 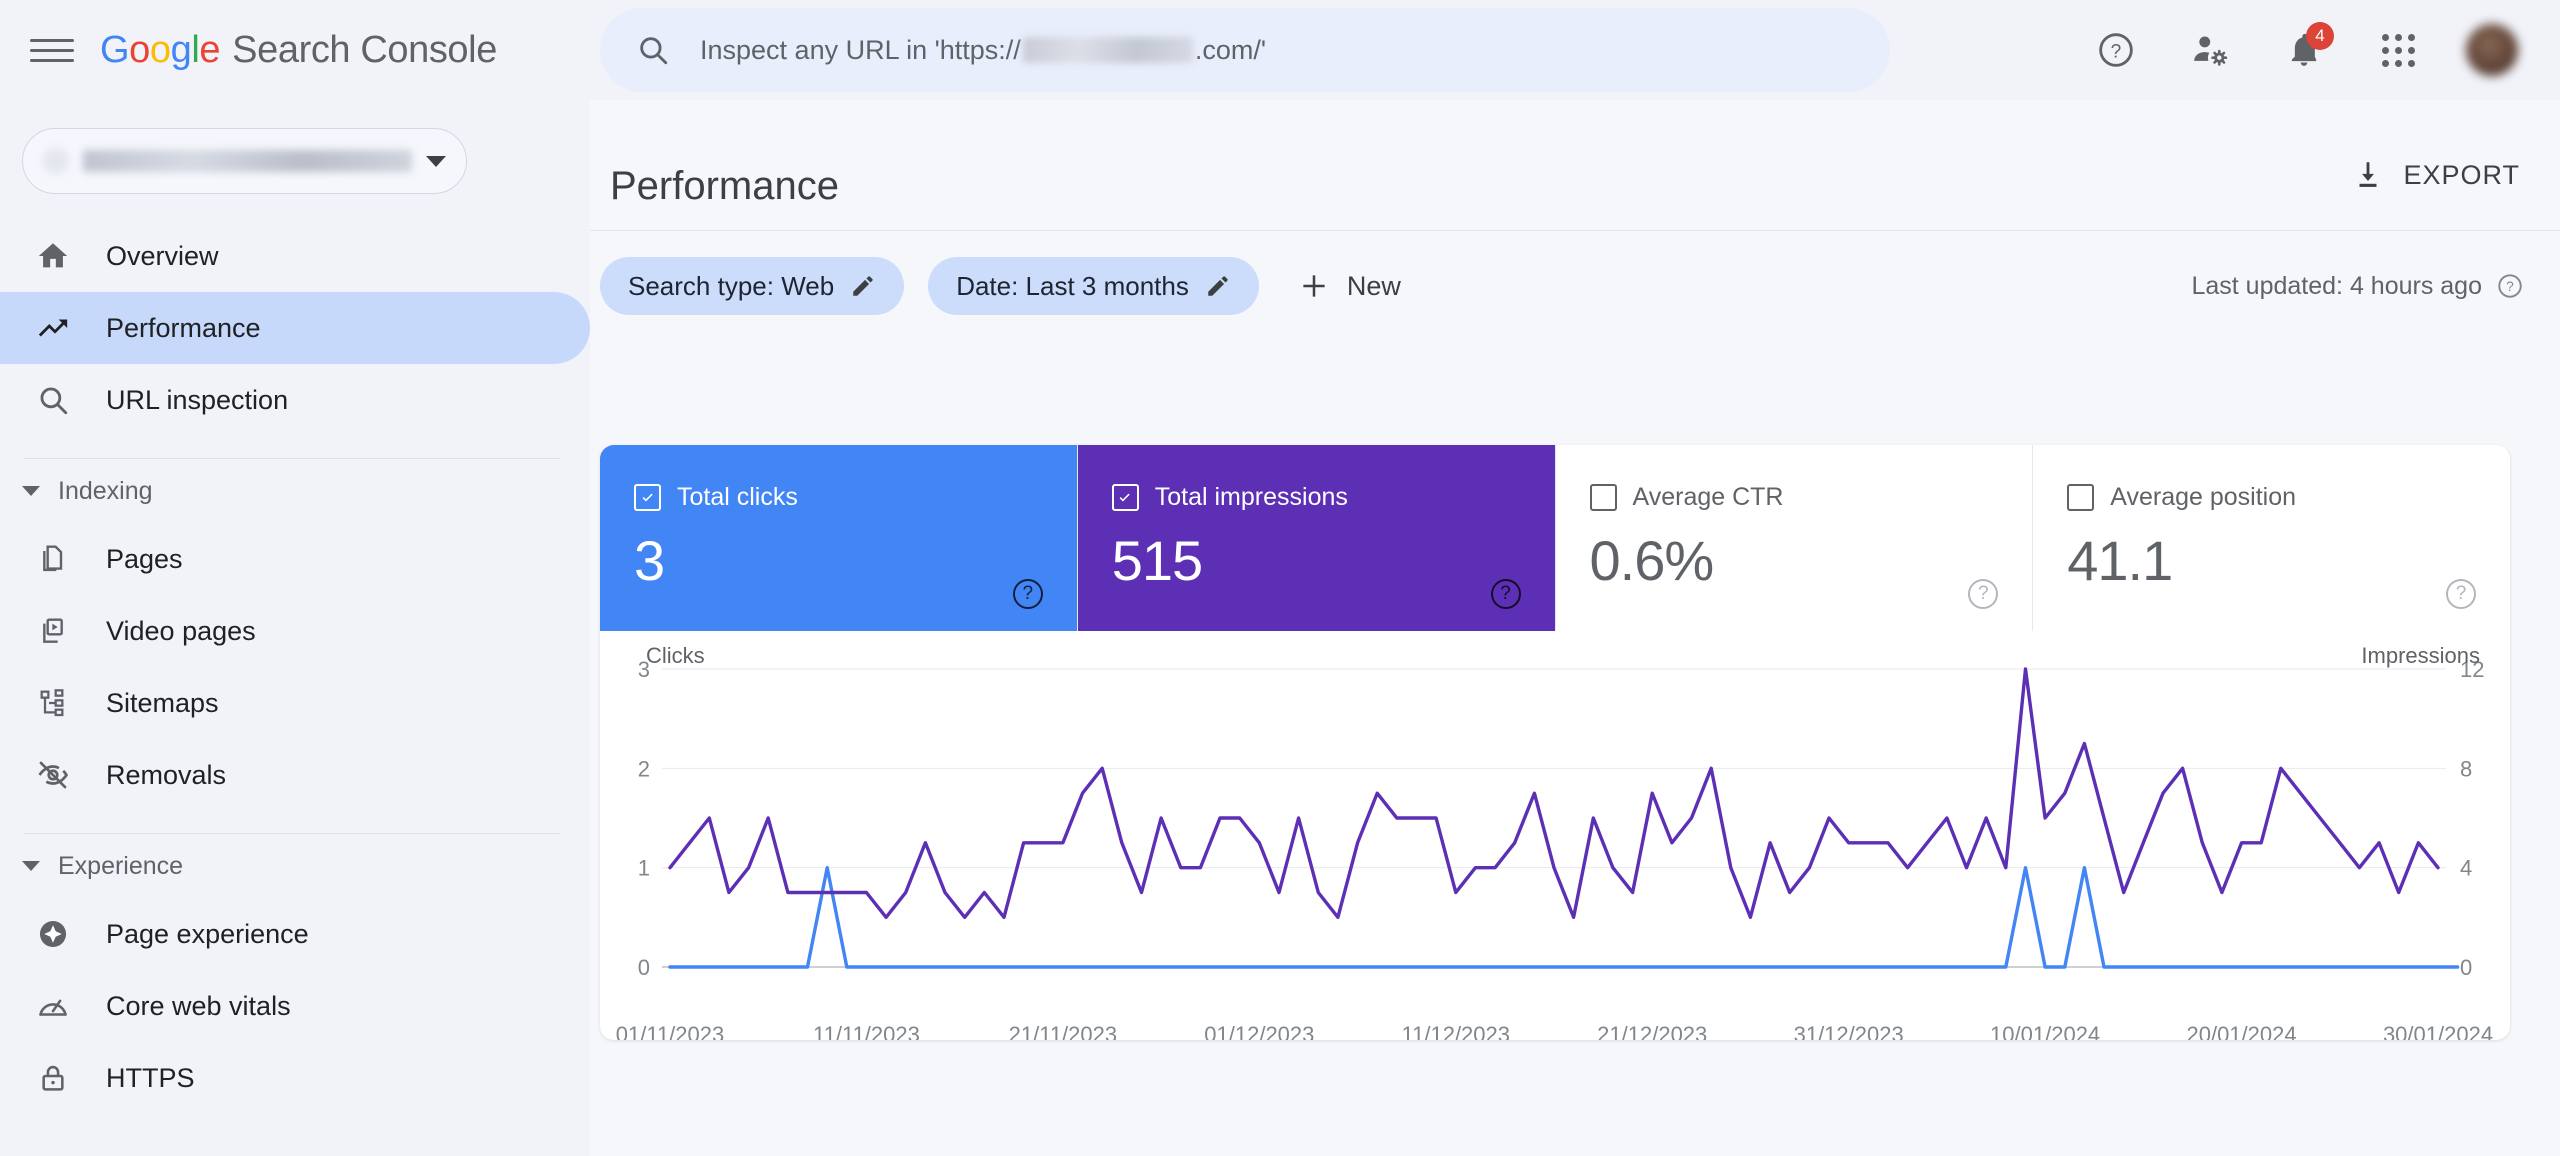 What do you see at coordinates (1093, 286) in the screenshot?
I see `filter-chip-date: Date: Last 3 months` at bounding box center [1093, 286].